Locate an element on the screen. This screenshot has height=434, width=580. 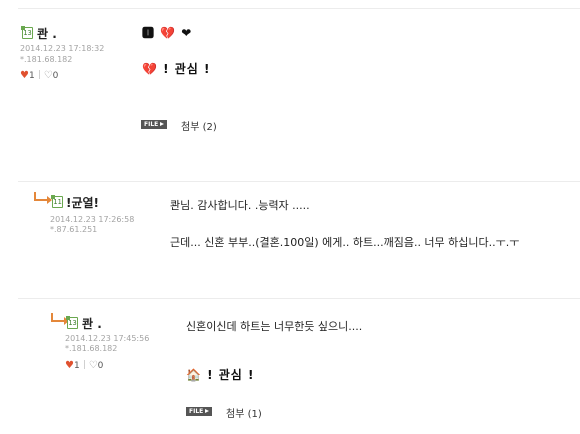
level-icon: 11 is located at coordinates (57, 201).